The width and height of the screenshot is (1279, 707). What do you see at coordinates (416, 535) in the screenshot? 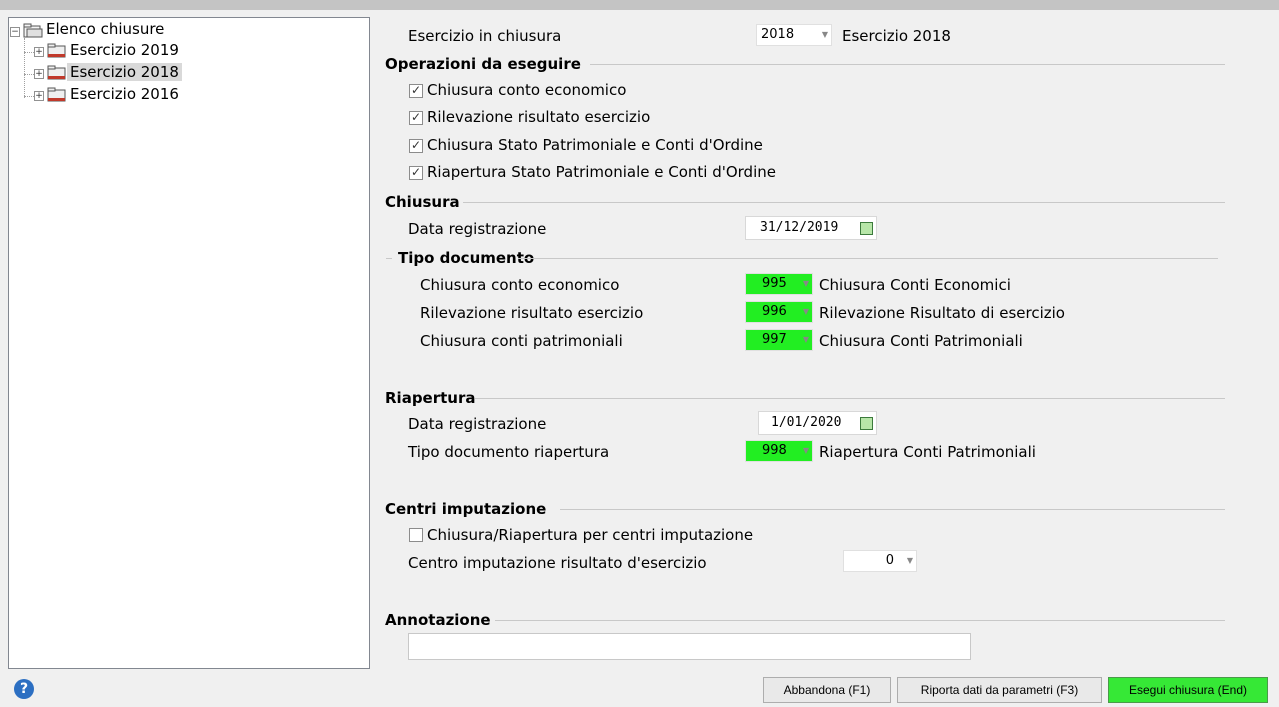
I see `checkbox-centri` at bounding box center [416, 535].